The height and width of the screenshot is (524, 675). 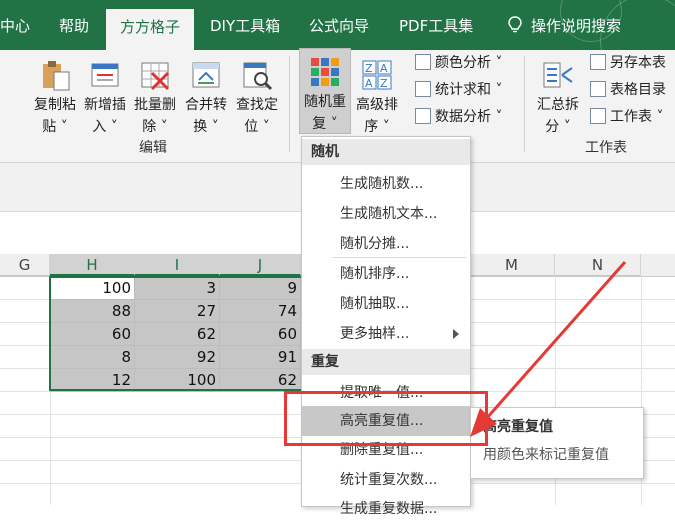 I want to click on save-sheet-icon, so click(x=598, y=62).